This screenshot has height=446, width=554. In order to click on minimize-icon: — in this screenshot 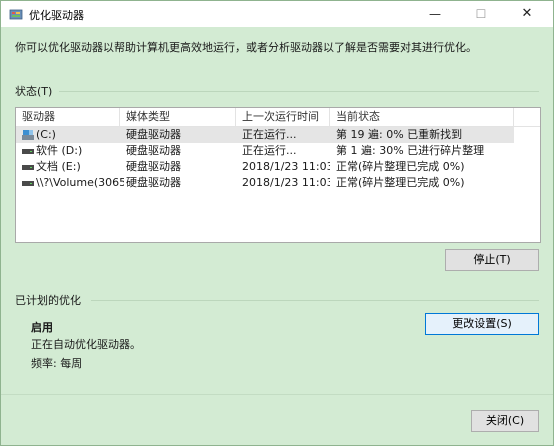, I will do `click(435, 14)`.